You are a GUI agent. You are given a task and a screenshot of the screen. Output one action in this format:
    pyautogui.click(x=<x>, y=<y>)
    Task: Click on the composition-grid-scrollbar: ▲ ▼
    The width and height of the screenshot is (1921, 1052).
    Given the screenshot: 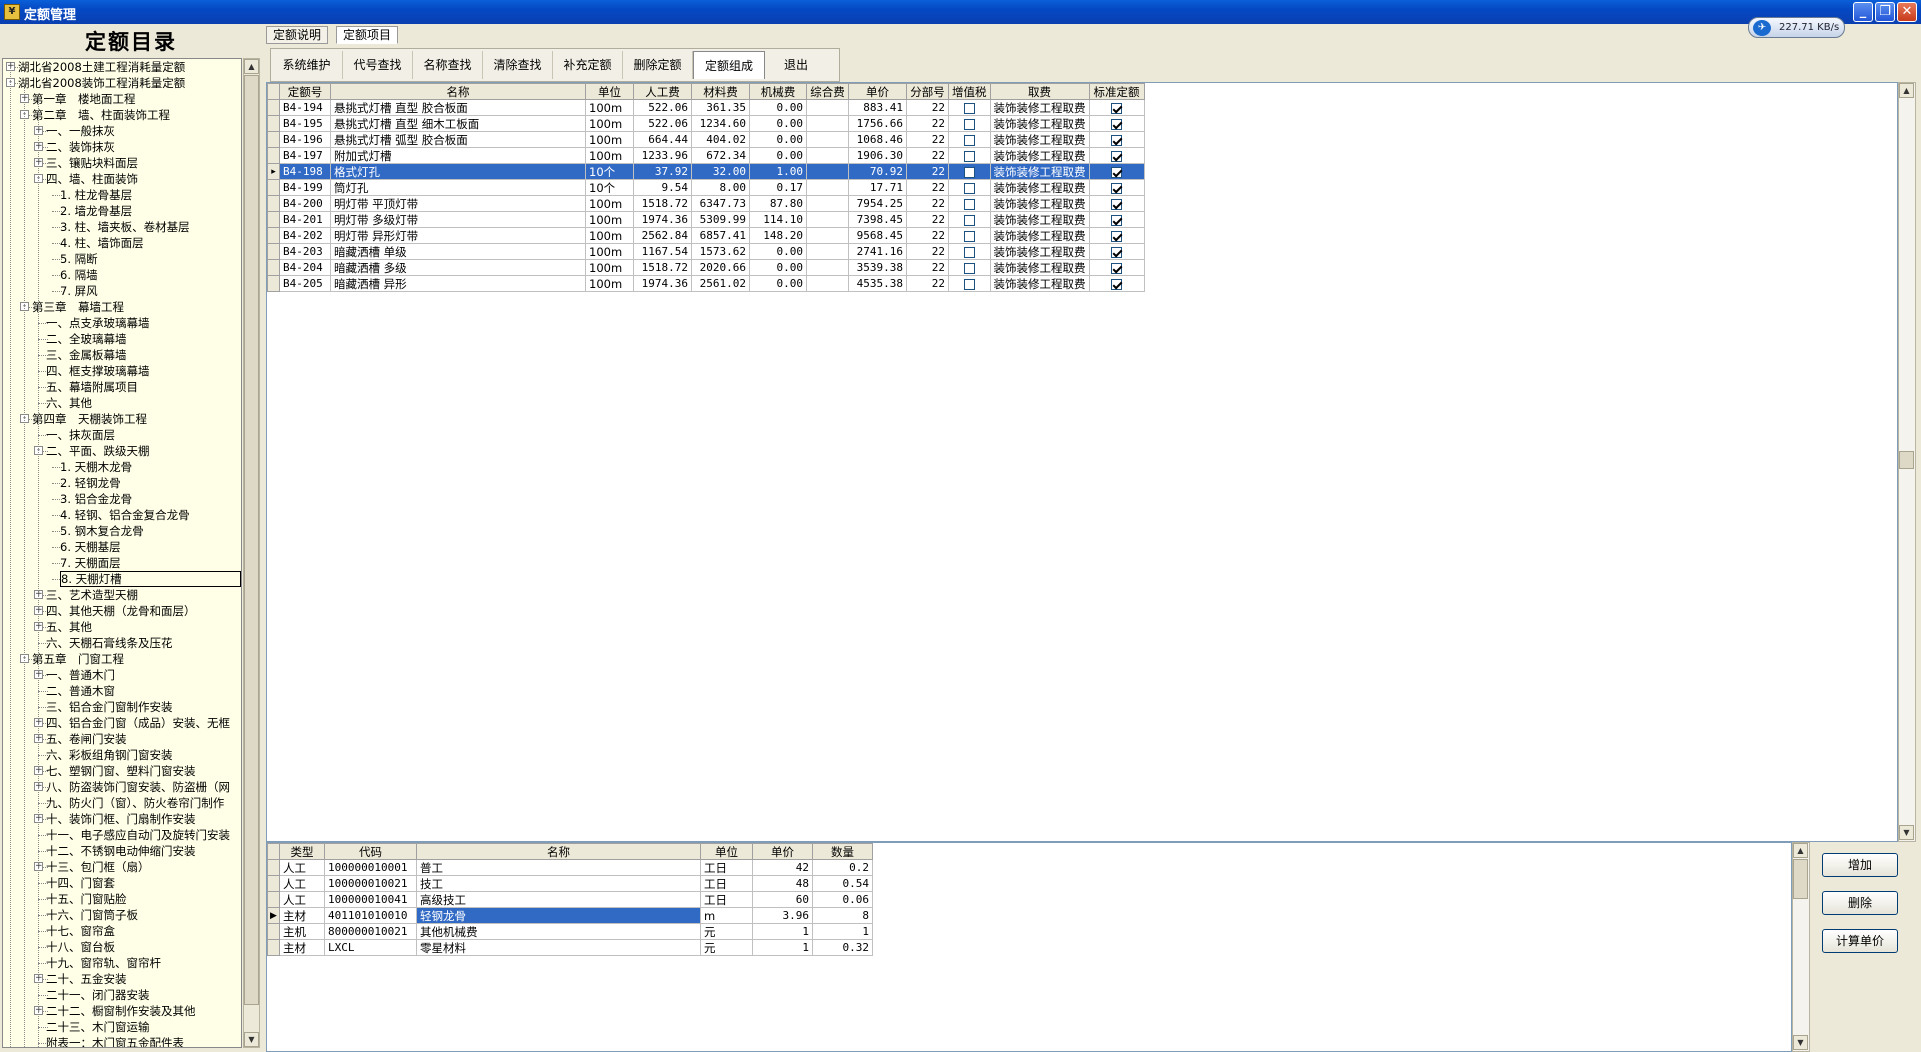 What is the action you would take?
    pyautogui.click(x=1801, y=947)
    